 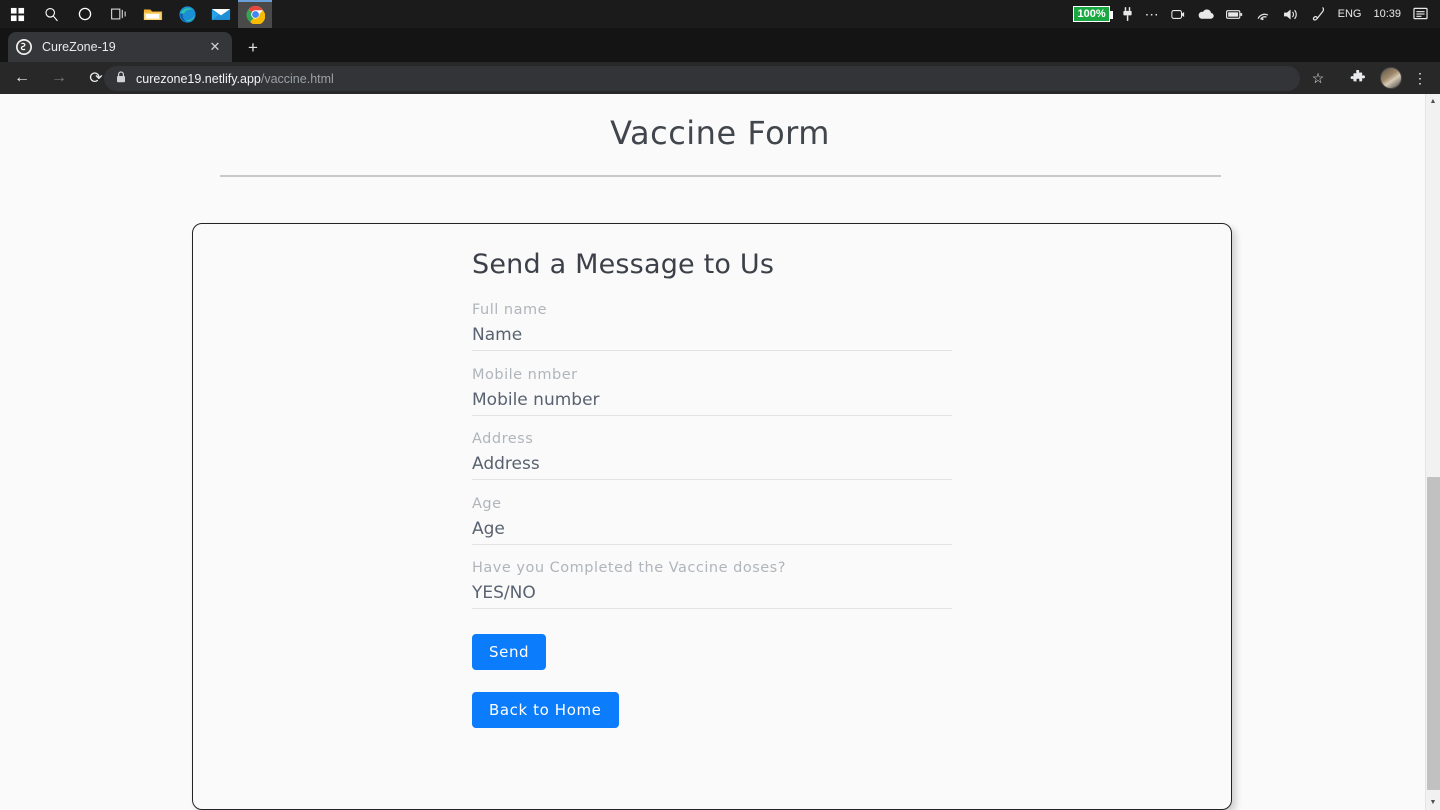 I want to click on notification-center-icon, so click(x=1420, y=14).